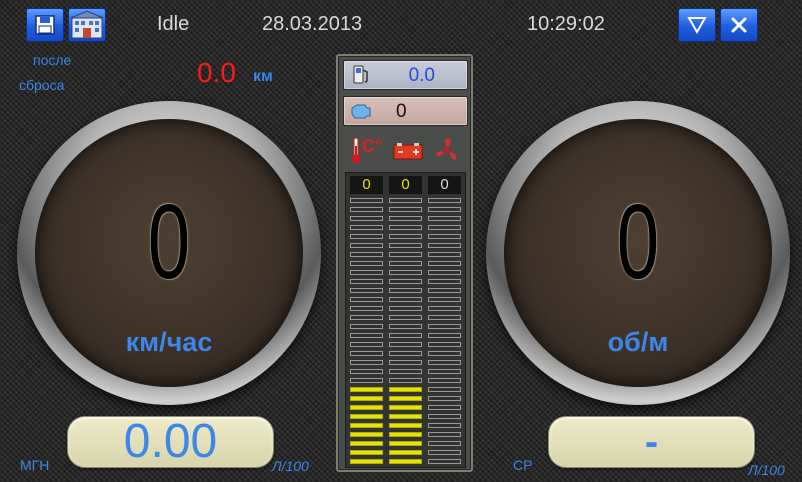 The width and height of the screenshot is (802, 482). What do you see at coordinates (766, 470) in the screenshot?
I see `average-consumption-unit: Л/100` at bounding box center [766, 470].